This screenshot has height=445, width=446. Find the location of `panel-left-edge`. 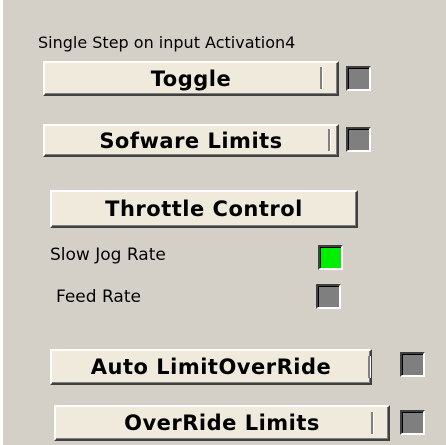

panel-left-edge is located at coordinates (1, 222).